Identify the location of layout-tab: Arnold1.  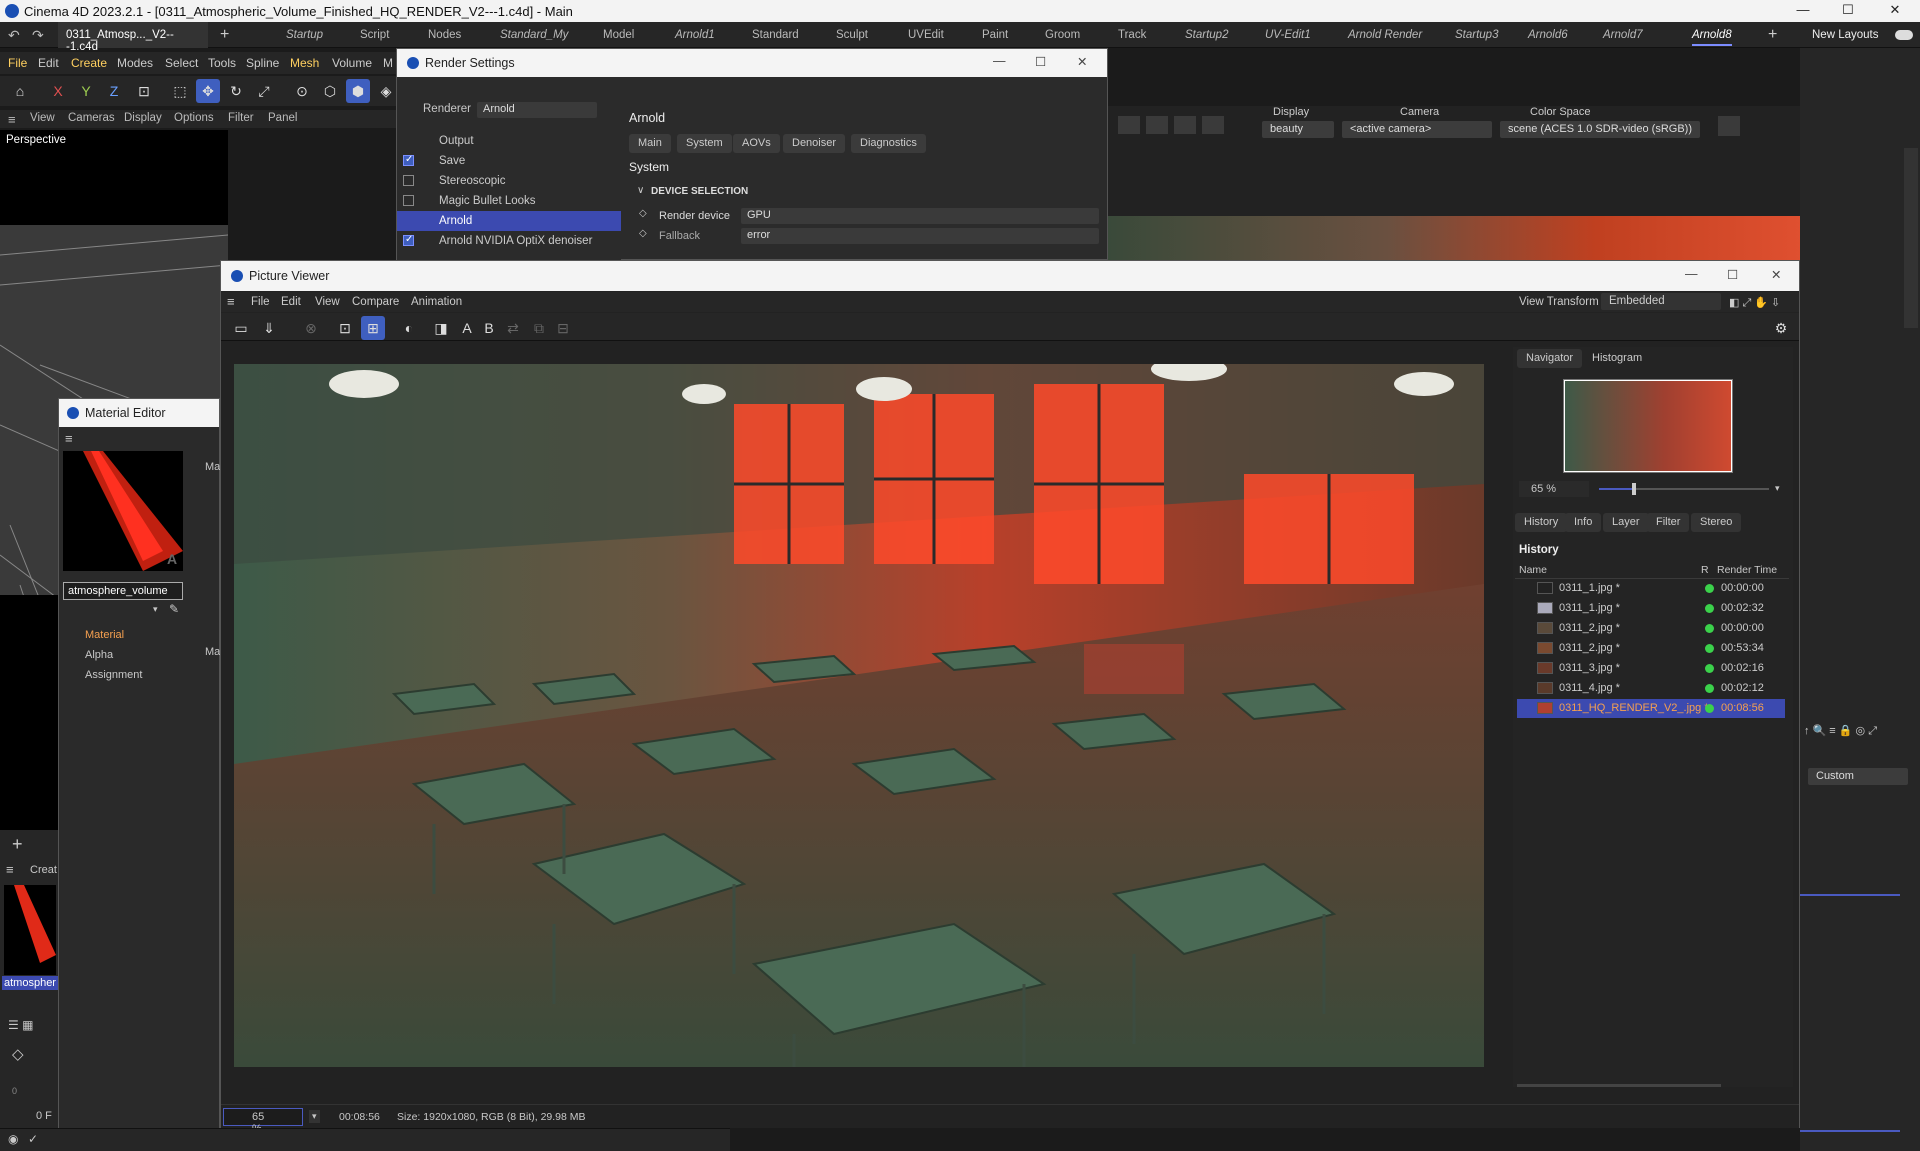
(695, 35).